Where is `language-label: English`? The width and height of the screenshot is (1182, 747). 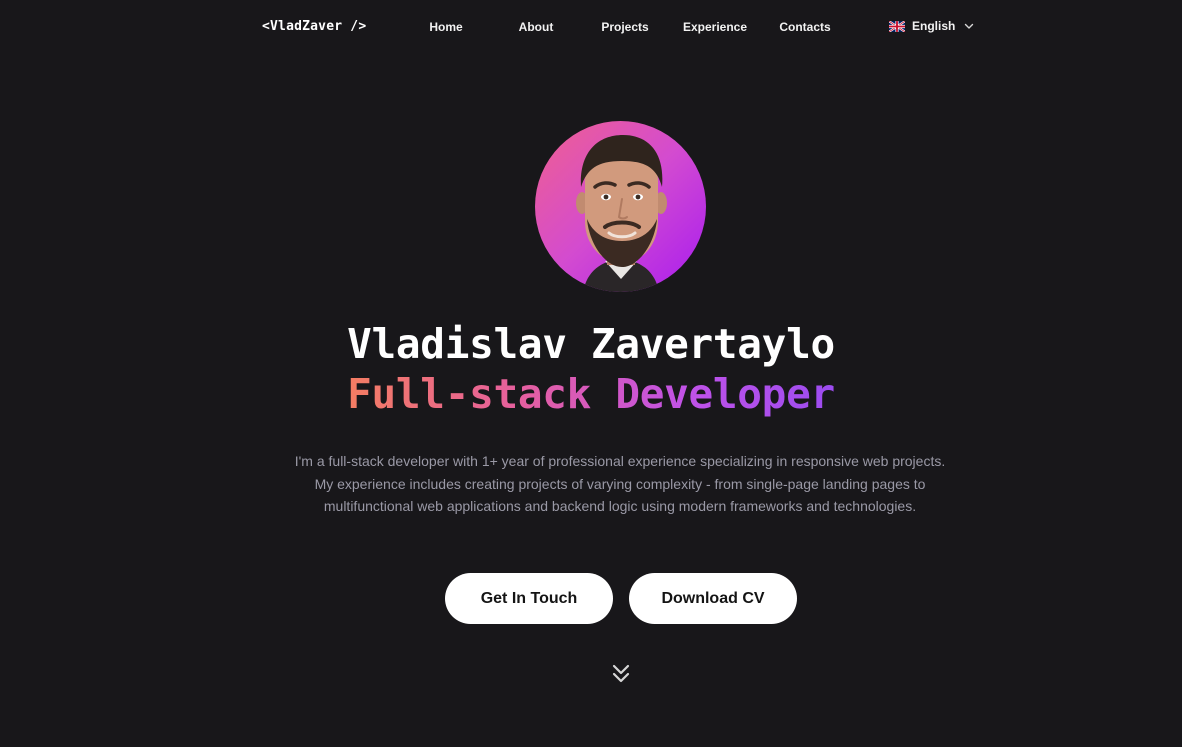 language-label: English is located at coordinates (934, 26).